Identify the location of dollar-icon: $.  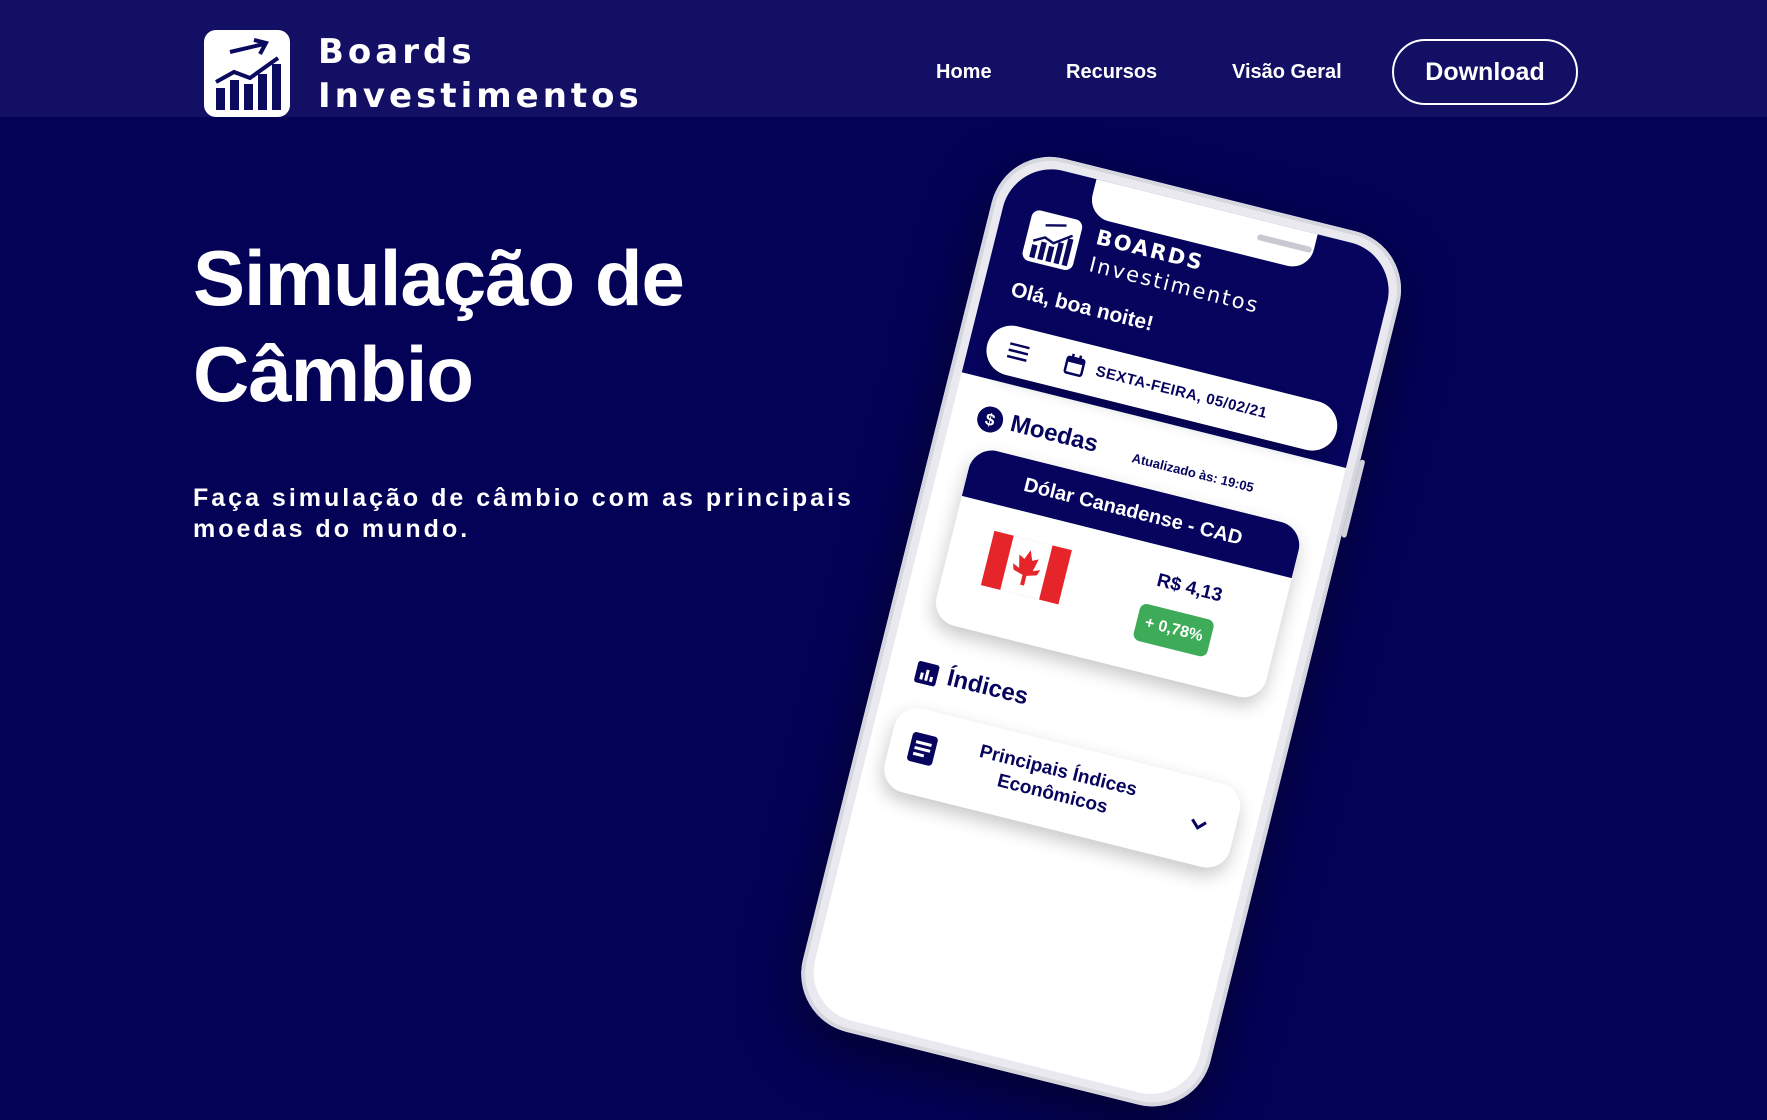
(990, 419).